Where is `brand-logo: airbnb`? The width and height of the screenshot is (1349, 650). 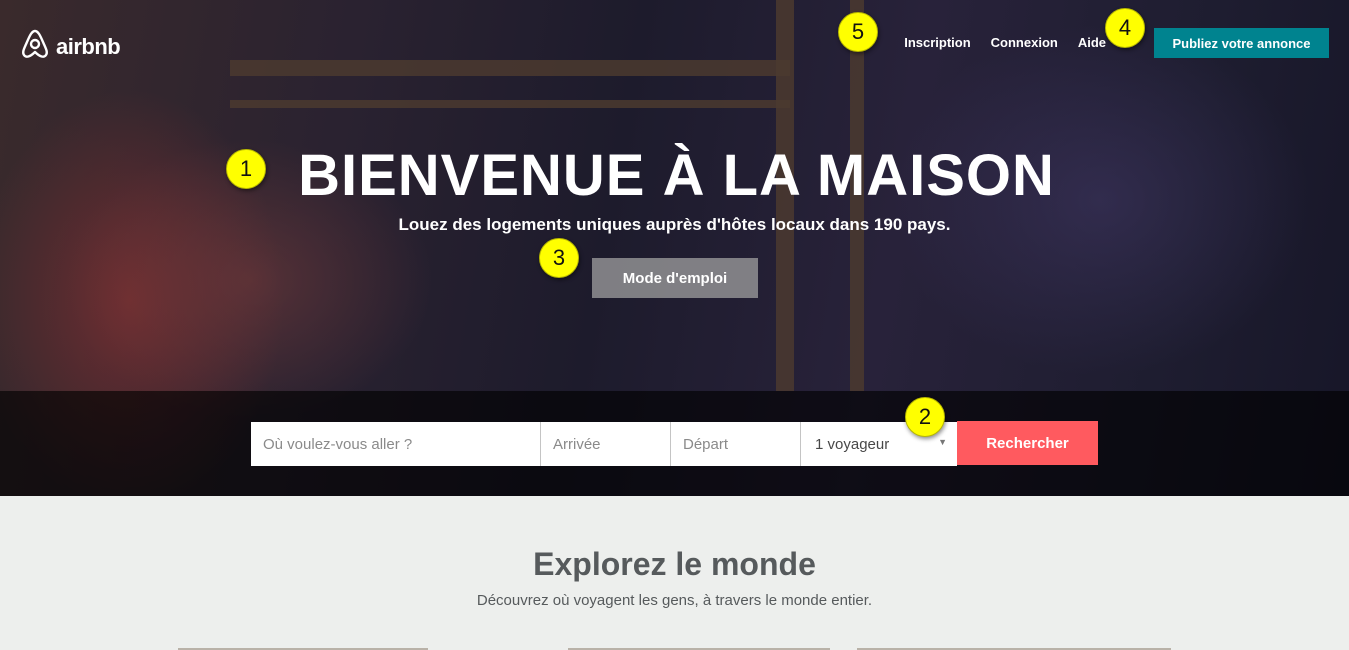 brand-logo: airbnb is located at coordinates (70, 46).